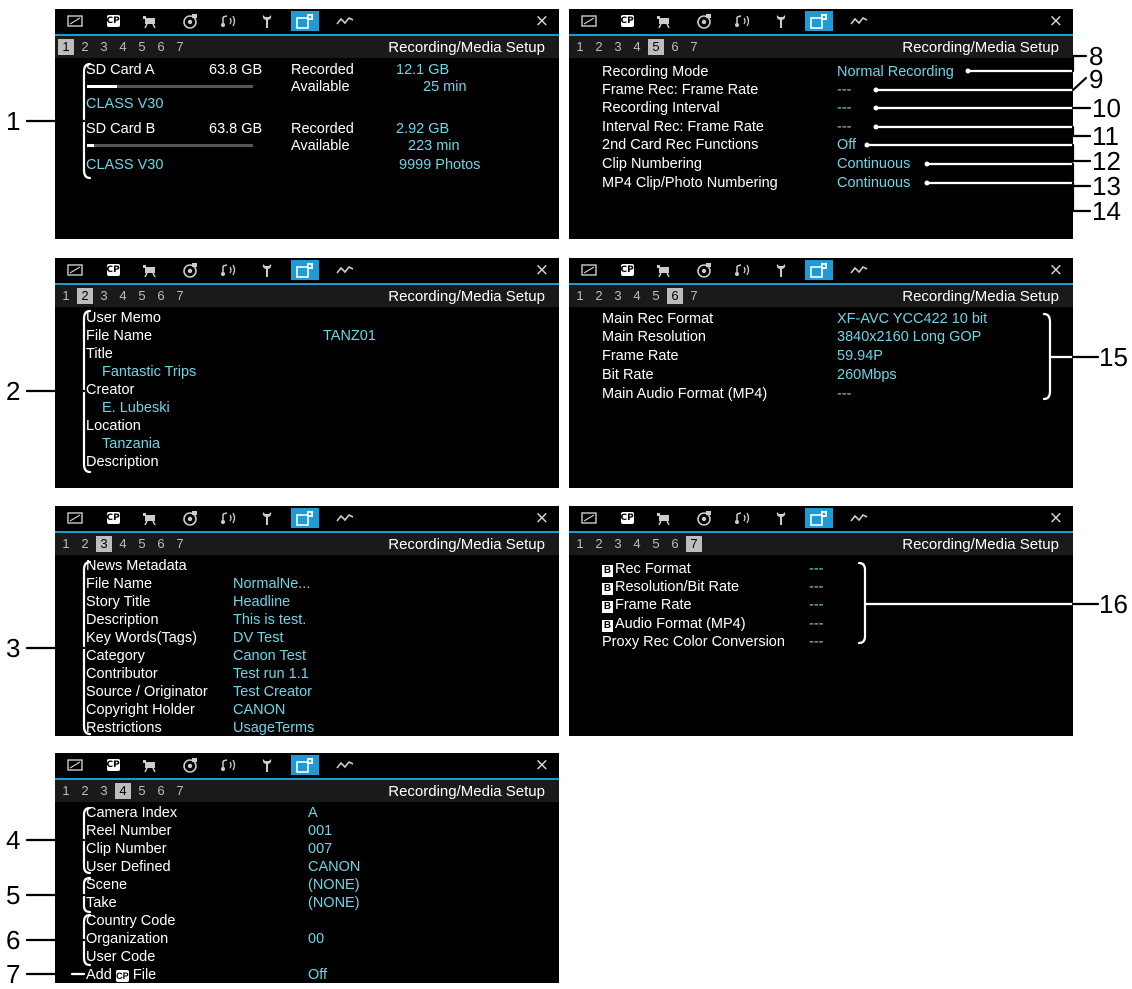 The image size is (1132, 989). Describe the element at coordinates (1081, 175) in the screenshot. I see `leader-13-outer` at that location.